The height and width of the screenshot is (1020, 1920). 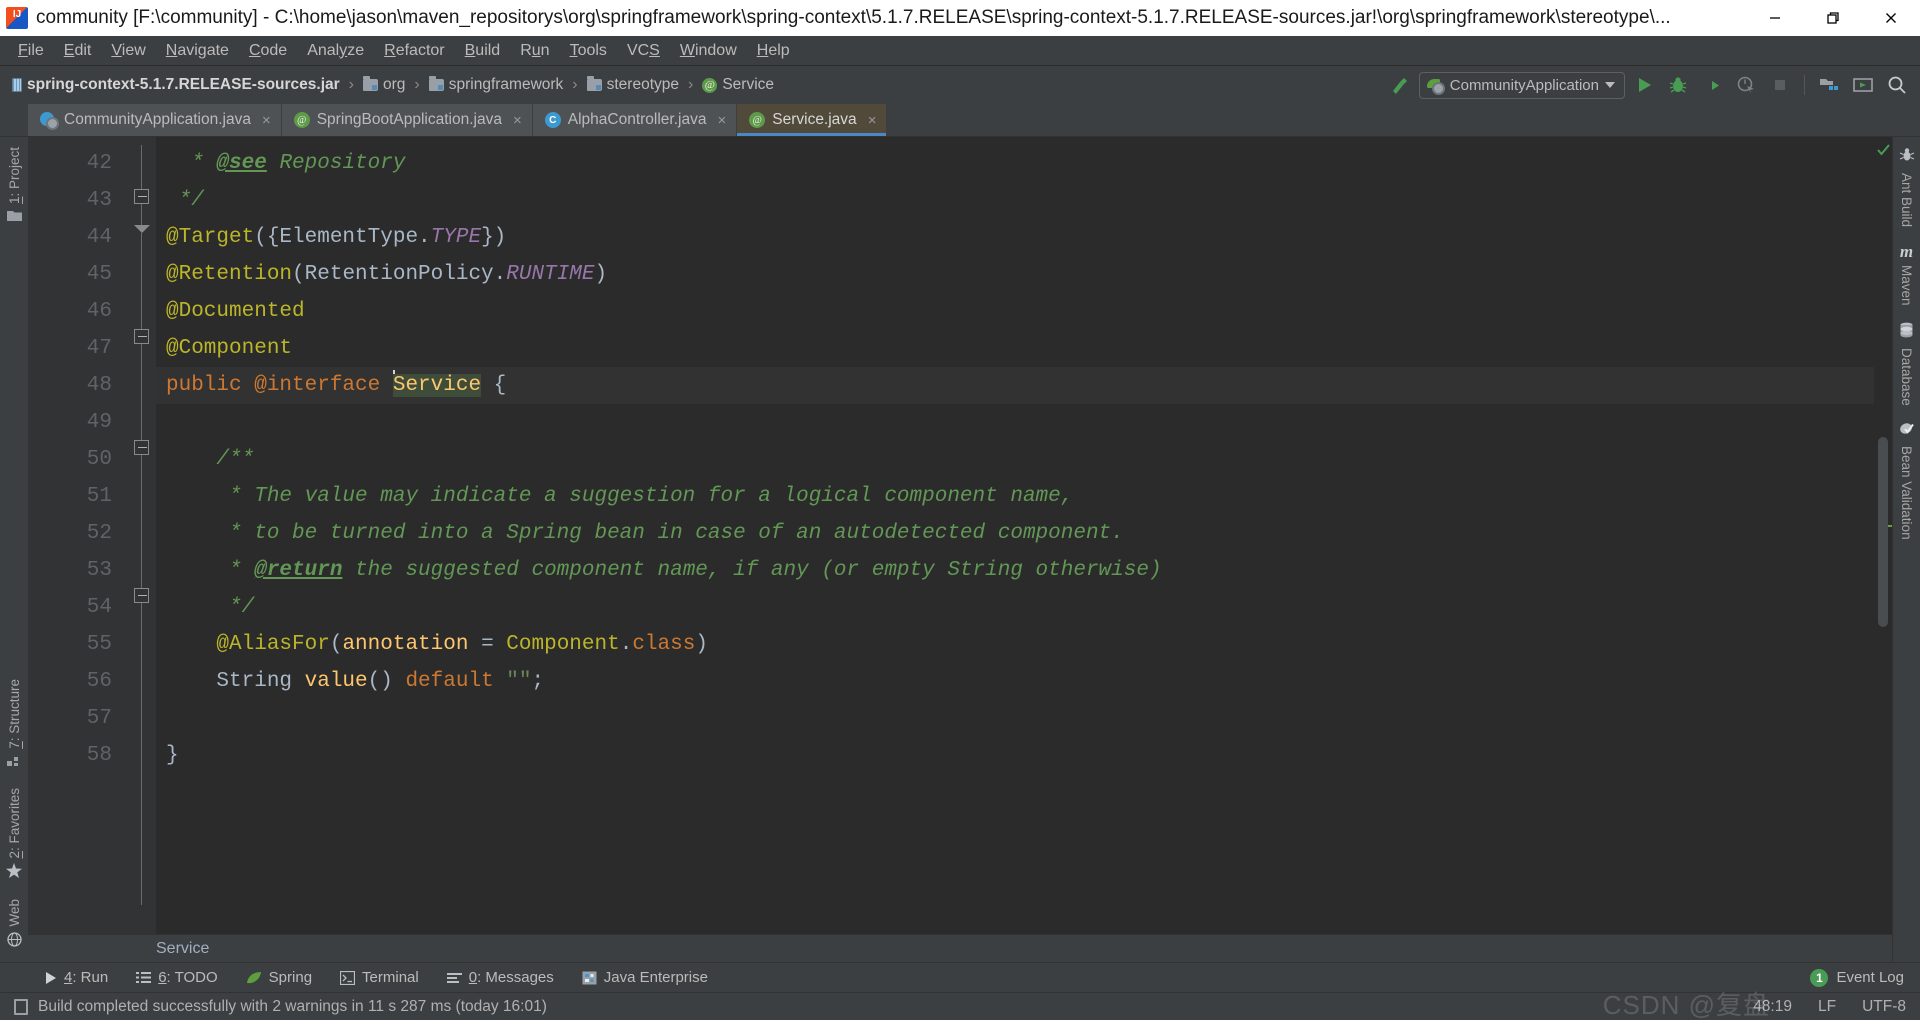 What do you see at coordinates (643, 51) in the screenshot?
I see `menu-item-vcs: VCS` at bounding box center [643, 51].